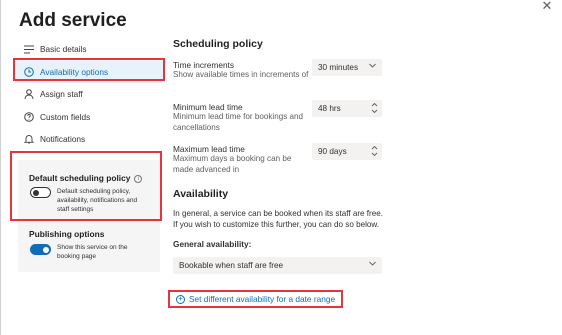 The width and height of the screenshot is (562, 335). What do you see at coordinates (67, 234) in the screenshot?
I see `publishing-options-title: Publishing options` at bounding box center [67, 234].